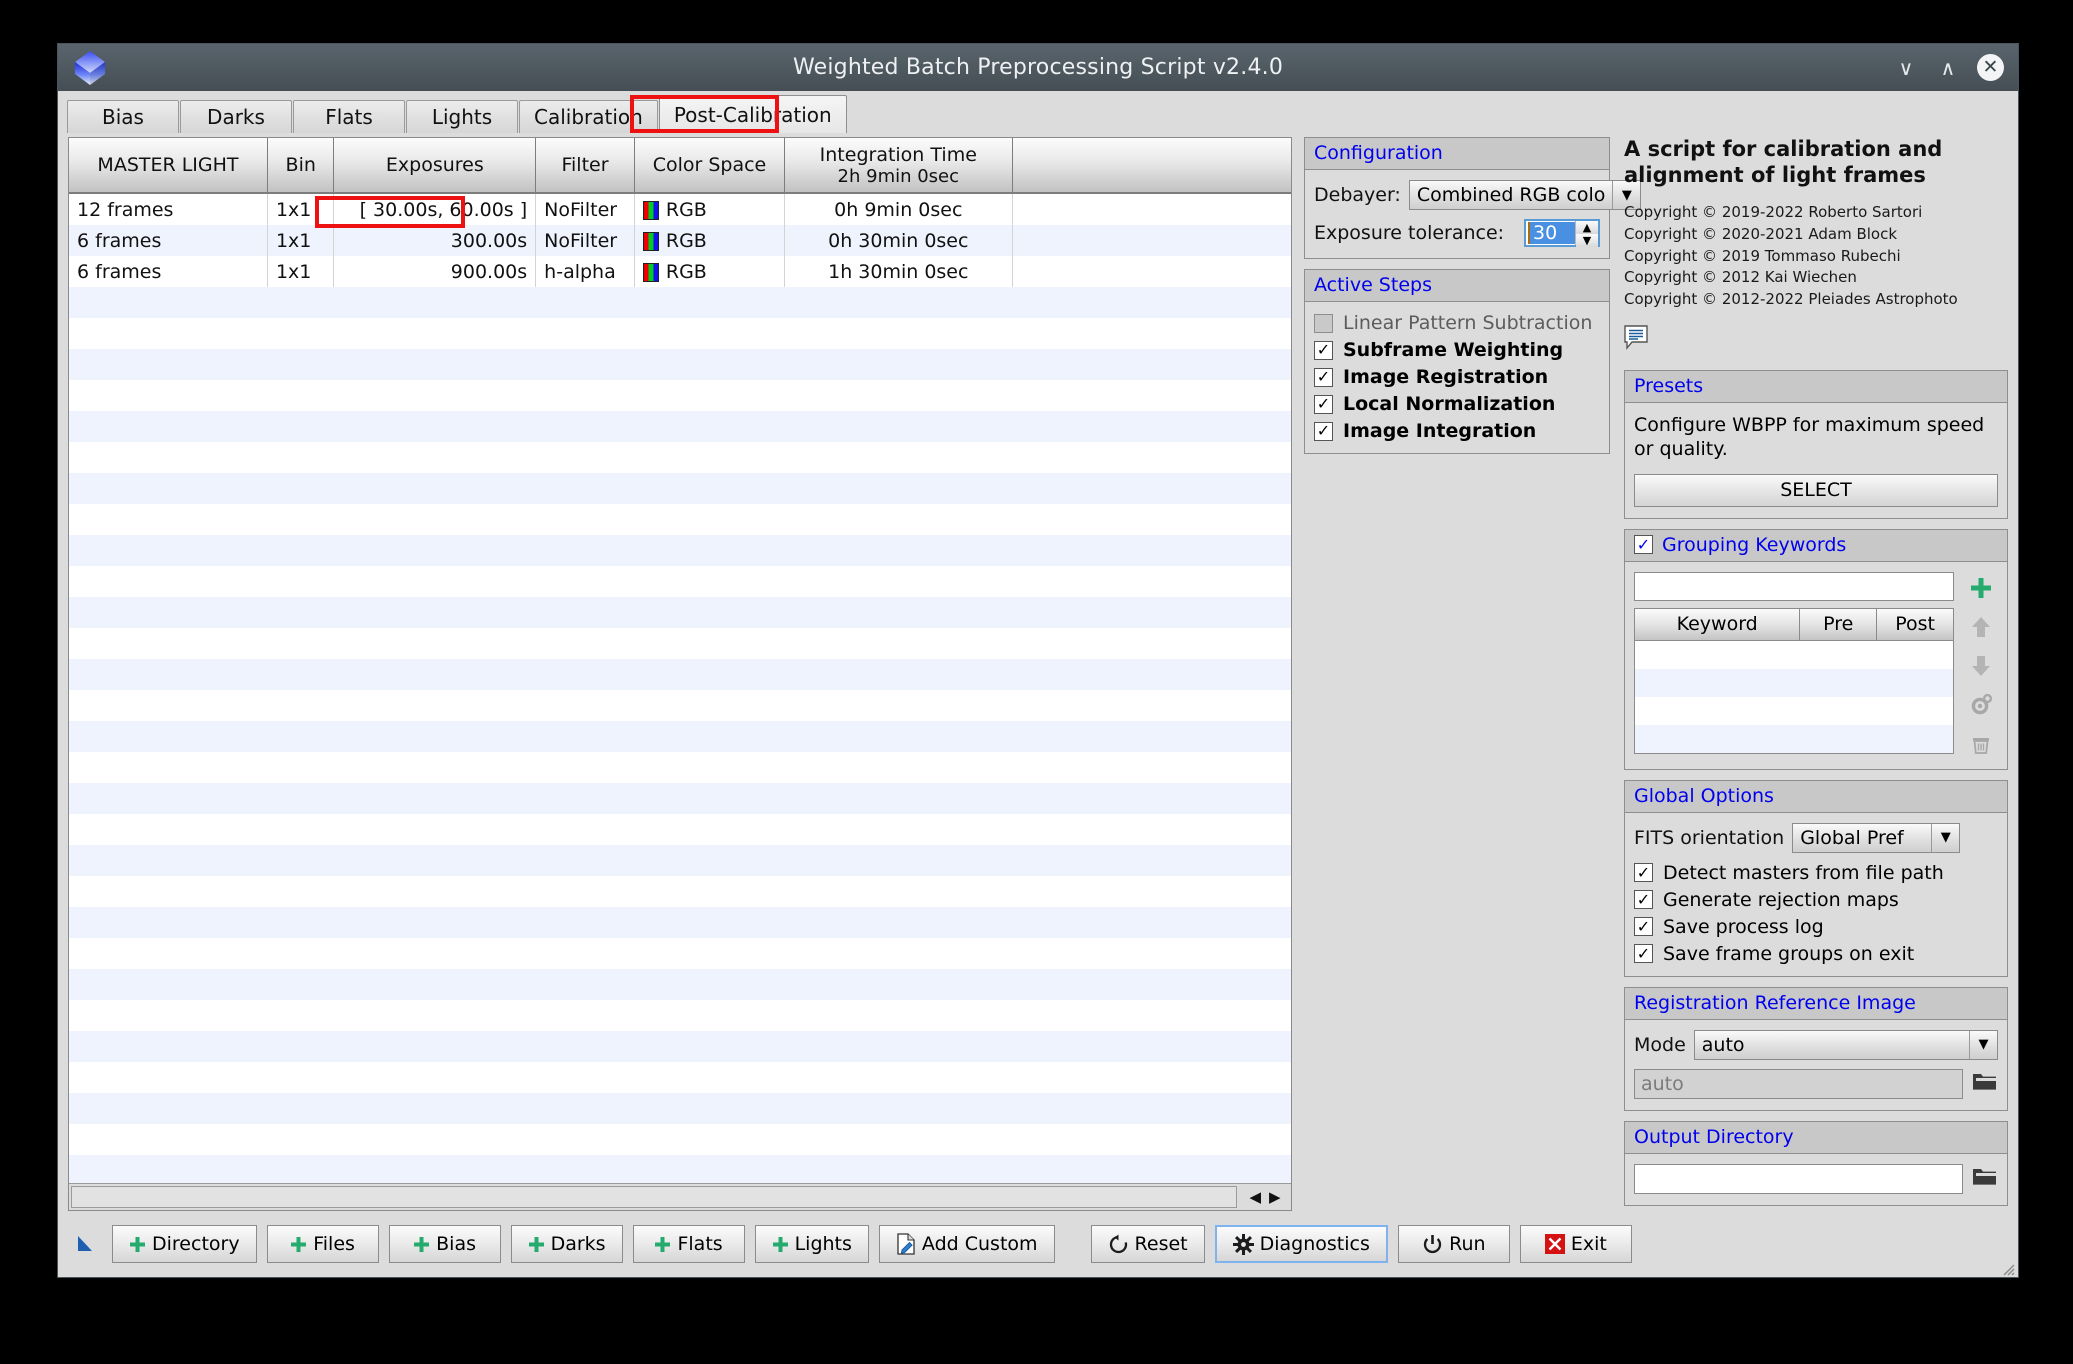  Describe the element at coordinates (1816, 340) in the screenshot. I see `comment-bubble-icon` at that location.